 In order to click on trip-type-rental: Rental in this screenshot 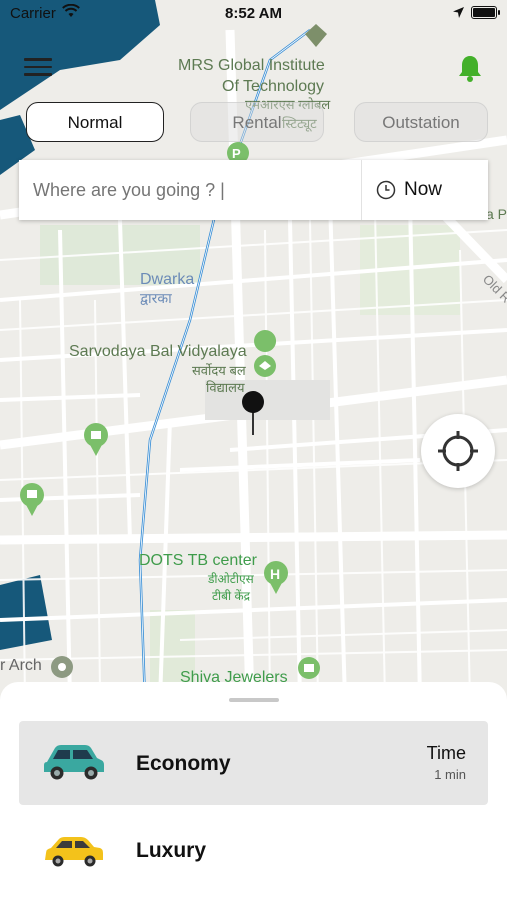, I will do `click(257, 122)`.